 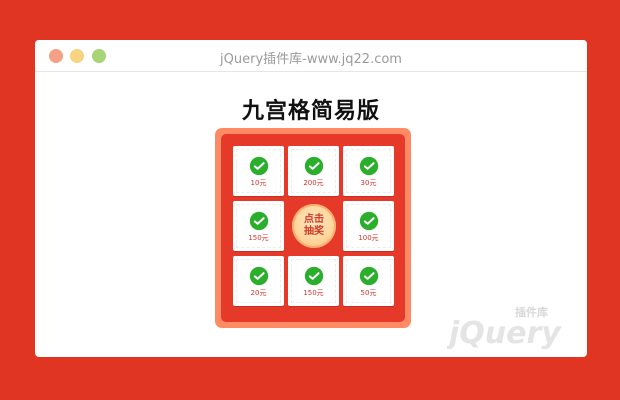 I want to click on prize-label: 100元, so click(x=368, y=238).